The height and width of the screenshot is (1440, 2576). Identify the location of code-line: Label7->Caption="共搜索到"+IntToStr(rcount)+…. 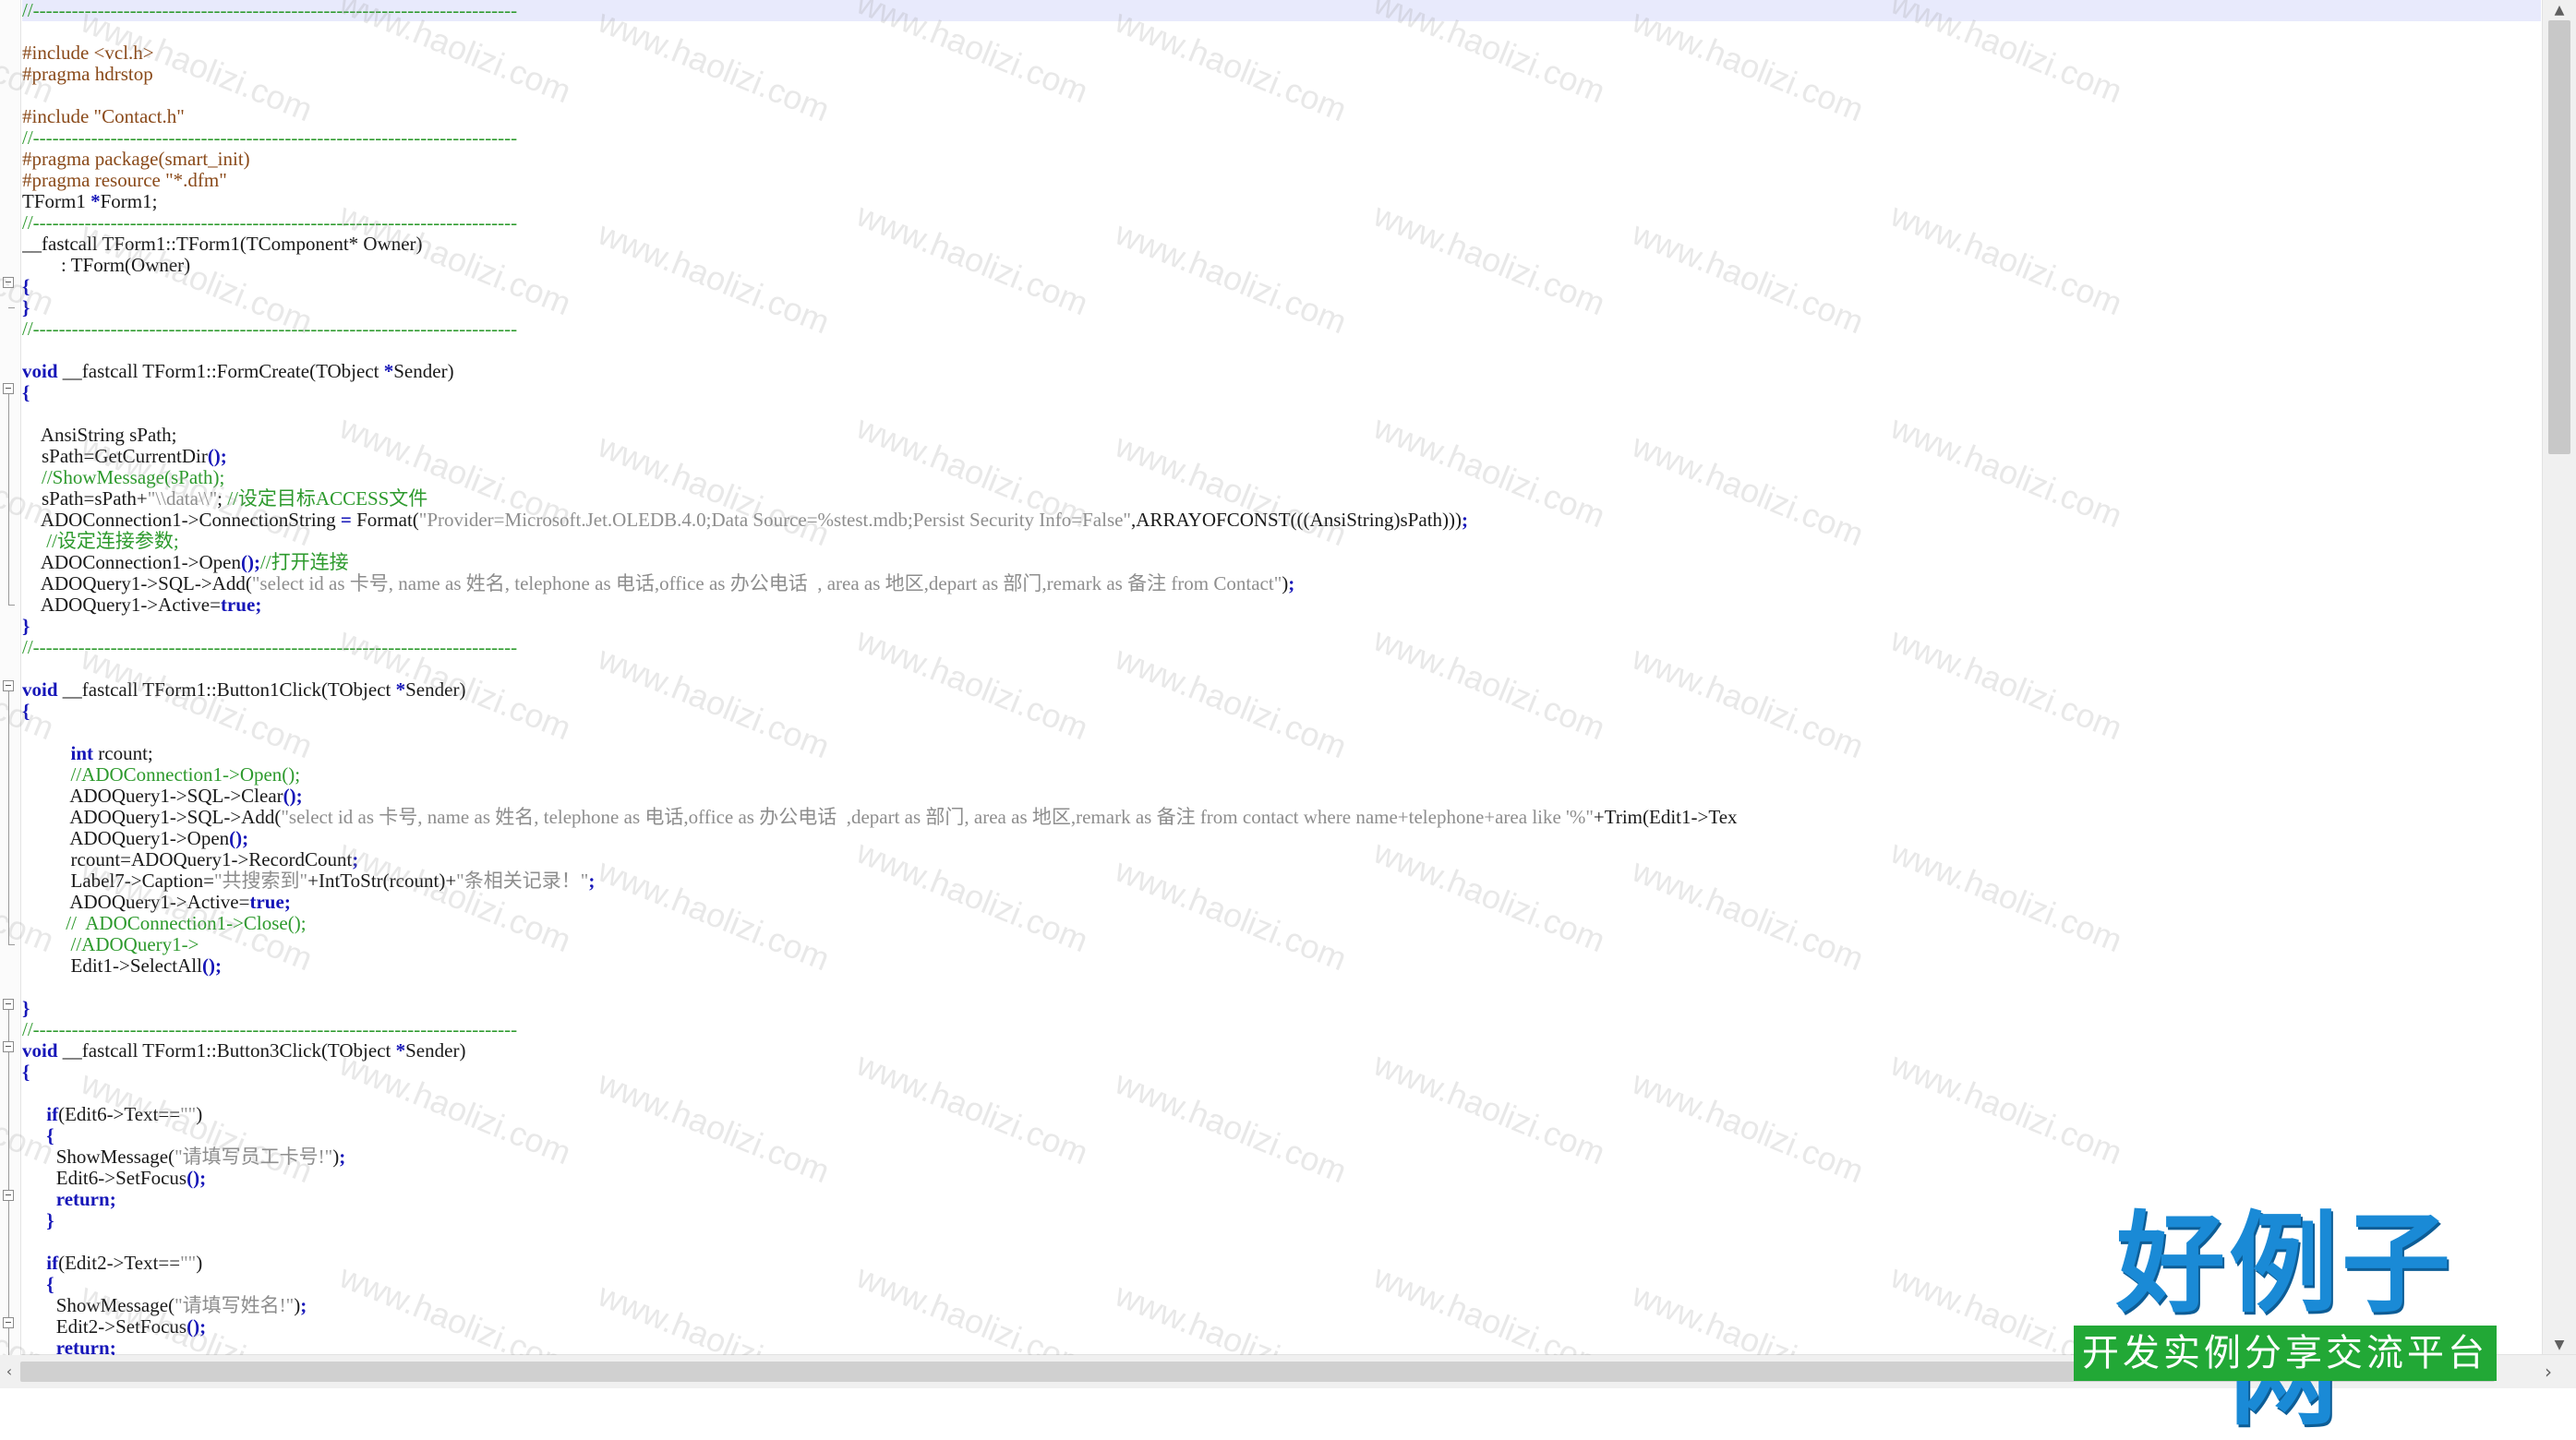
(1281, 881).